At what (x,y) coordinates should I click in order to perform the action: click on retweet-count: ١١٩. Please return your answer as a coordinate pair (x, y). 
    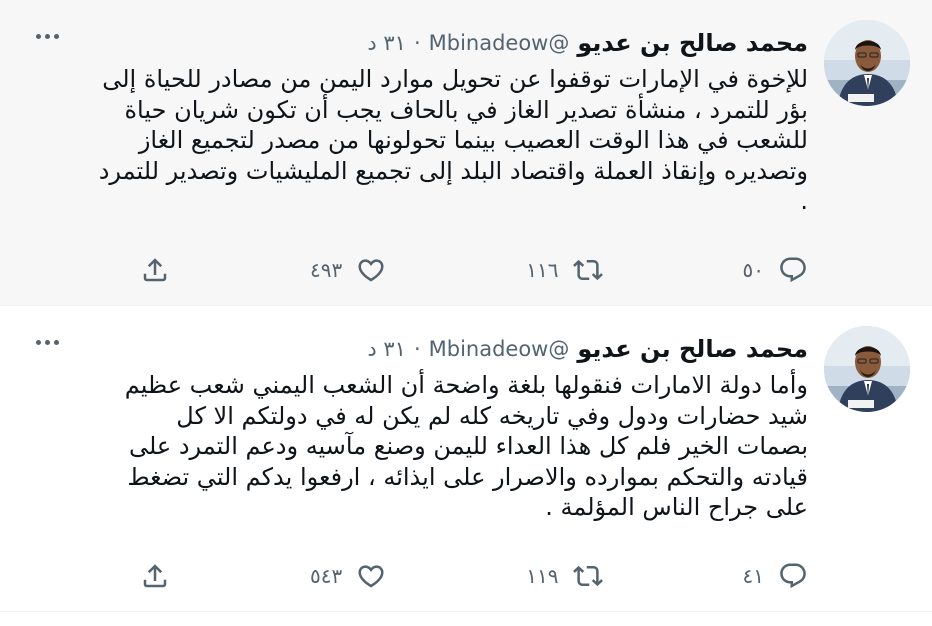
    Looking at the image, I should click on (542, 576).